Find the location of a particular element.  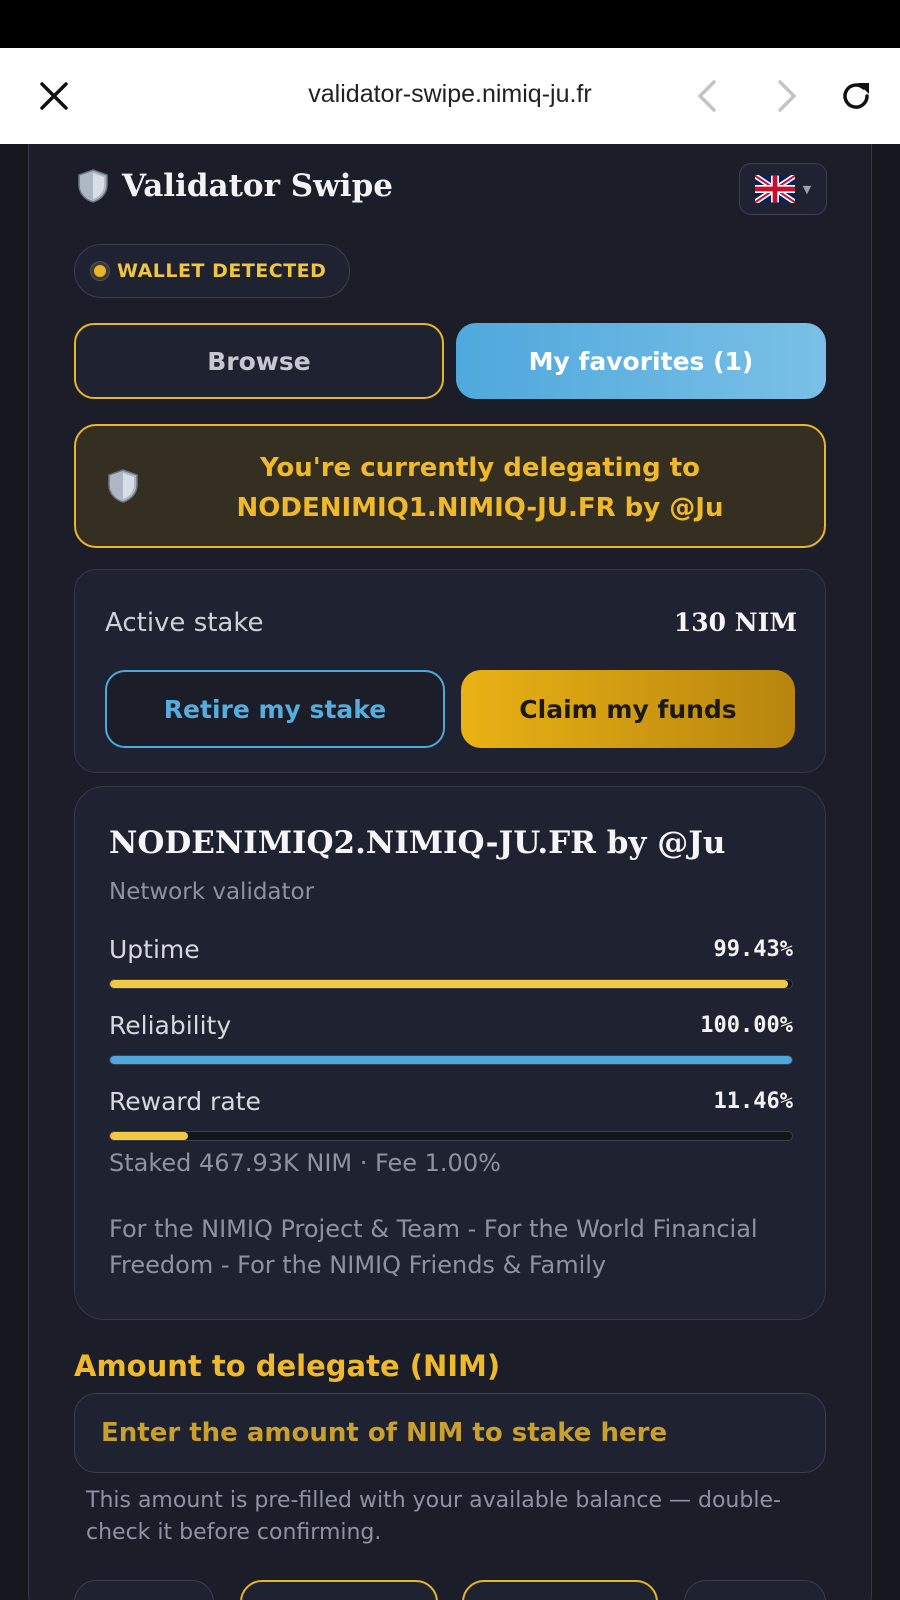

uk-flag-icon is located at coordinates (774, 189).